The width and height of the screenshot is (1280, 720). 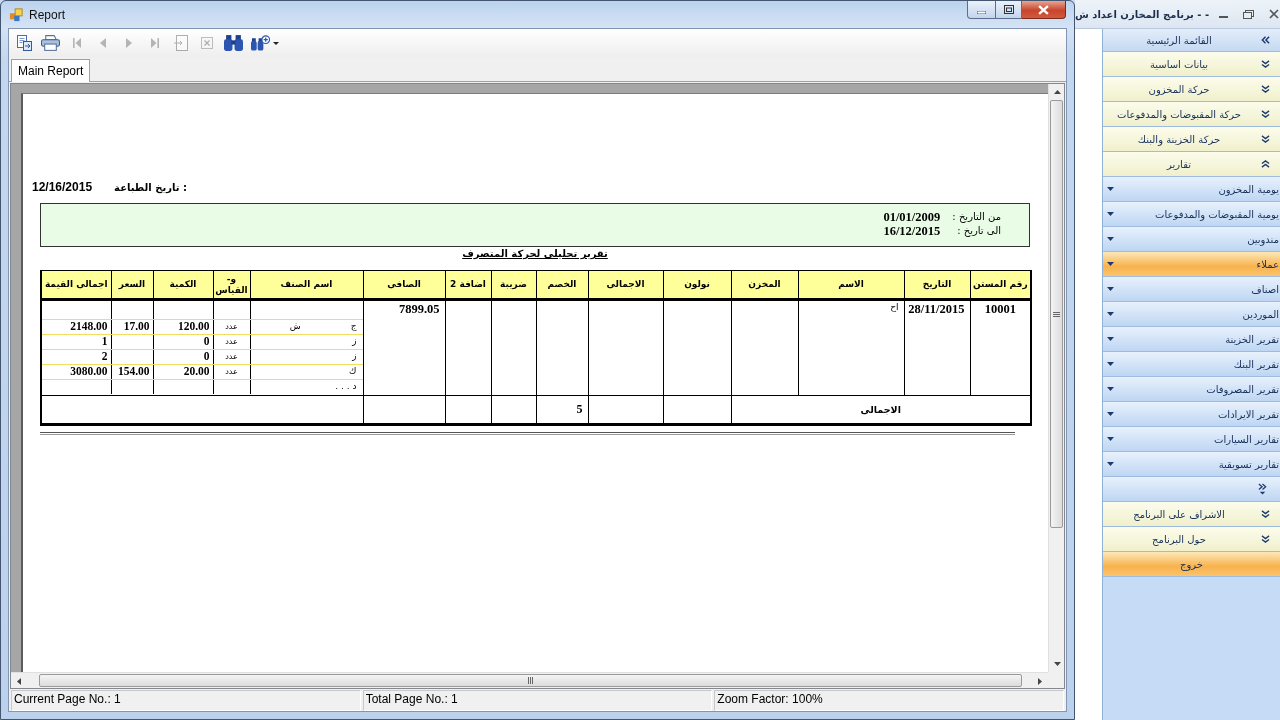 I want to click on menu-item: تقرير الخزينة, so click(x=1191, y=339).